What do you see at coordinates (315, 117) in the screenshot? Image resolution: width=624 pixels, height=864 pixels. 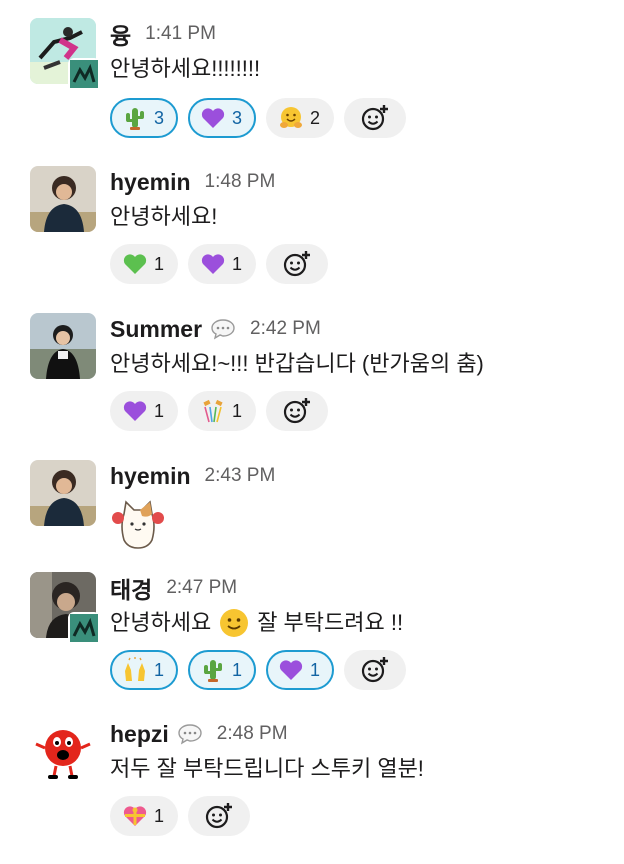 I see `reaction-count: 2` at bounding box center [315, 117].